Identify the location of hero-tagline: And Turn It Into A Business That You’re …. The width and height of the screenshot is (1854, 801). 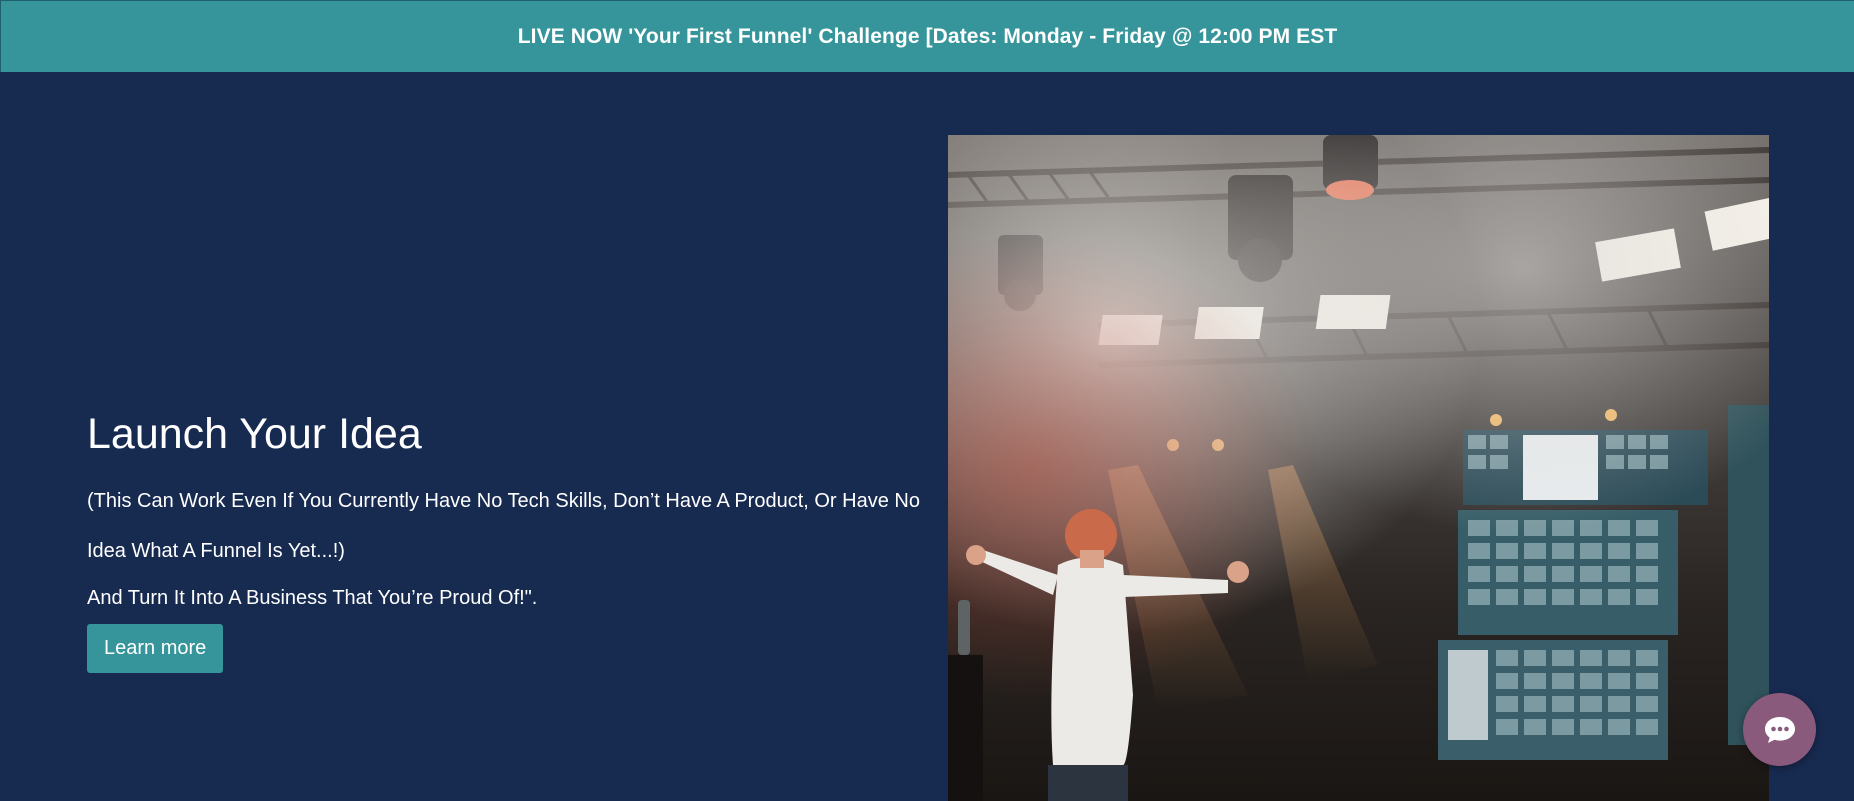
(312, 598).